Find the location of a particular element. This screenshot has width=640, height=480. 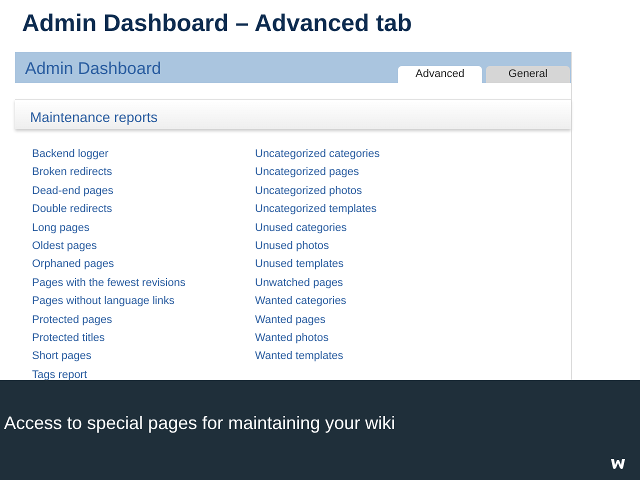

report-link: Wanted photos is located at coordinates (292, 338).